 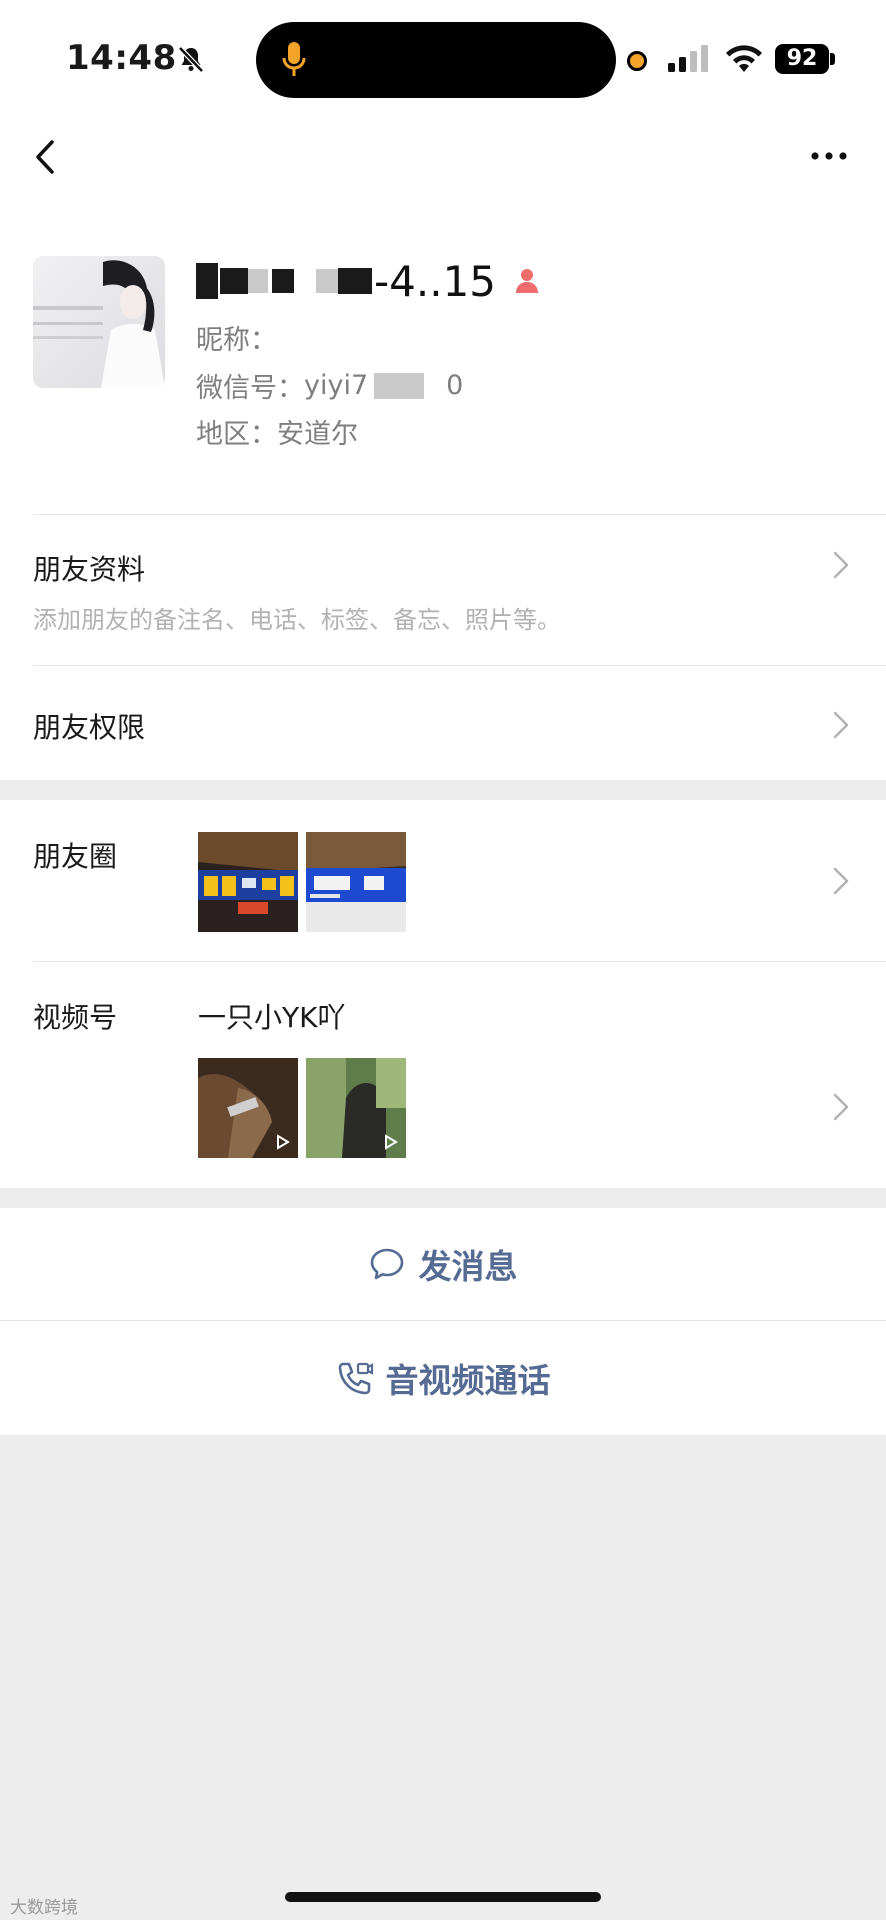 What do you see at coordinates (399, 385) in the screenshot?
I see `redacted-wechat-id` at bounding box center [399, 385].